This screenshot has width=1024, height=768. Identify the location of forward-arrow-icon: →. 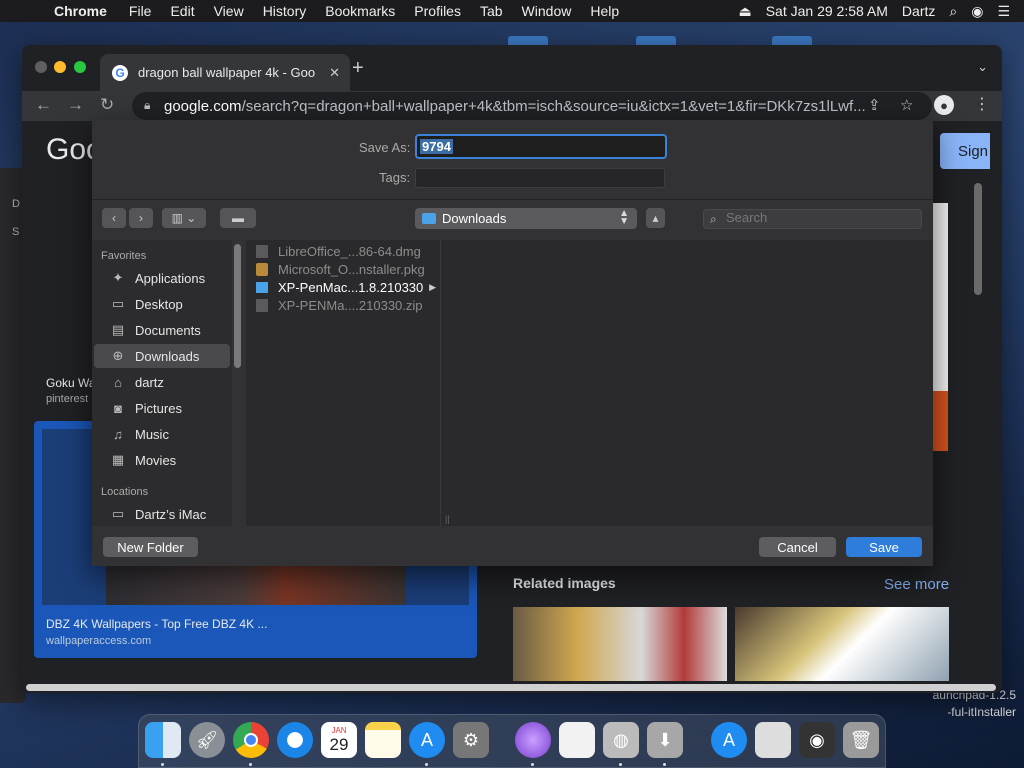
(75, 105).